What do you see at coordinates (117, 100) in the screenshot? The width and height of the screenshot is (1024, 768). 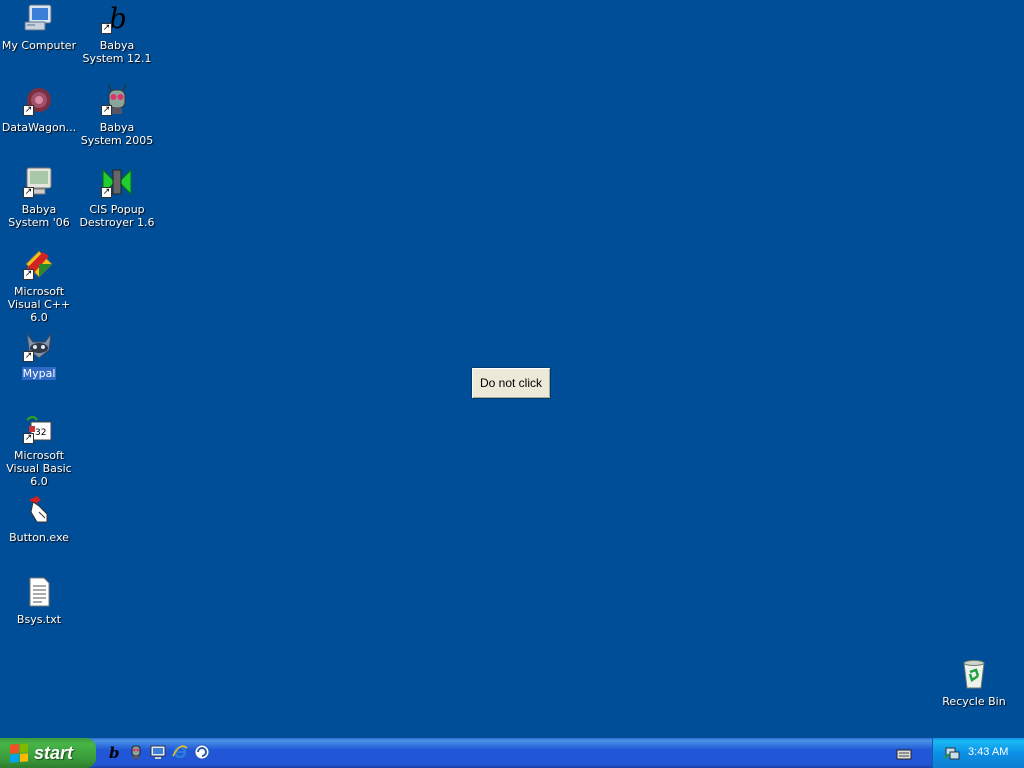 I see `invader-robot-icon: ↗` at bounding box center [117, 100].